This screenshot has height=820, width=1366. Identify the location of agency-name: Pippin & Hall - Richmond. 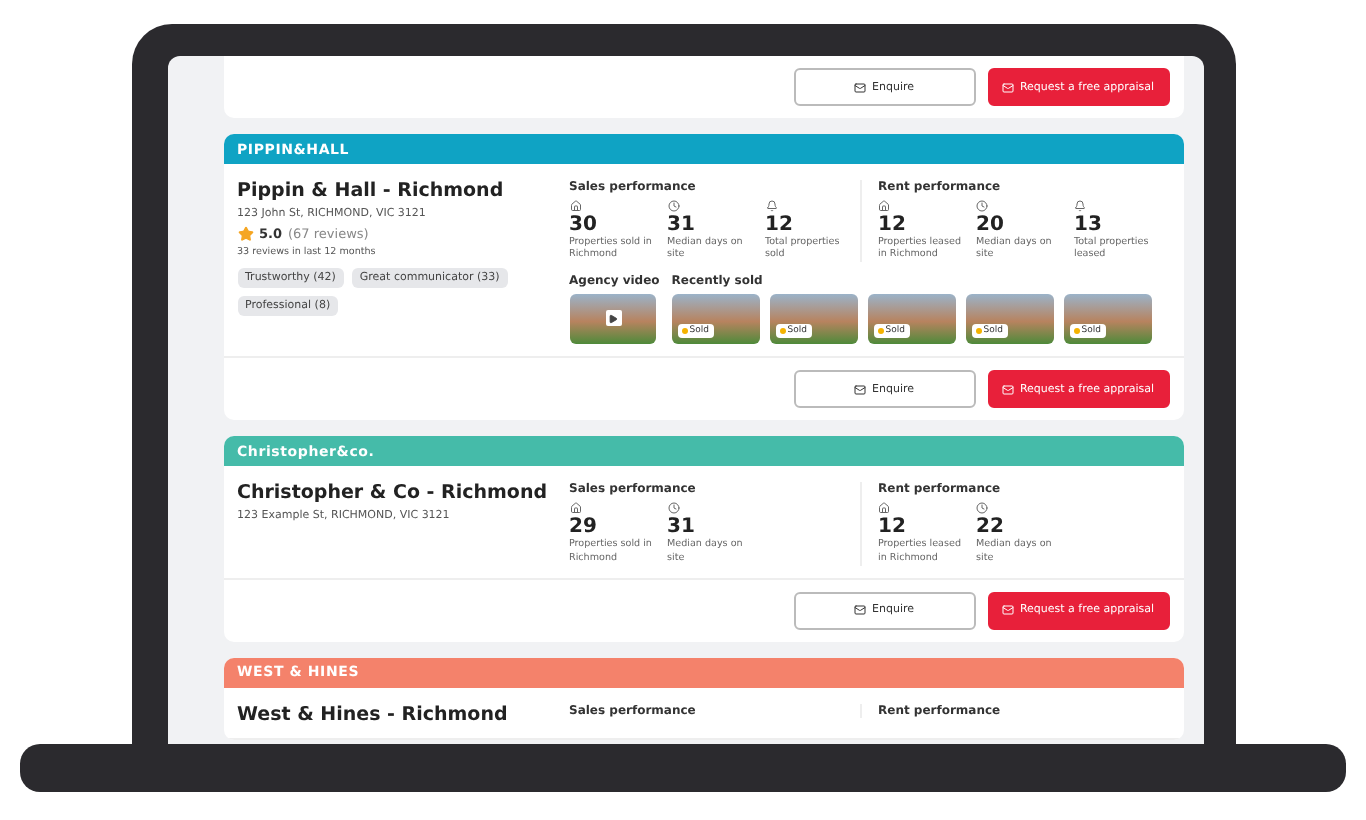
(371, 191).